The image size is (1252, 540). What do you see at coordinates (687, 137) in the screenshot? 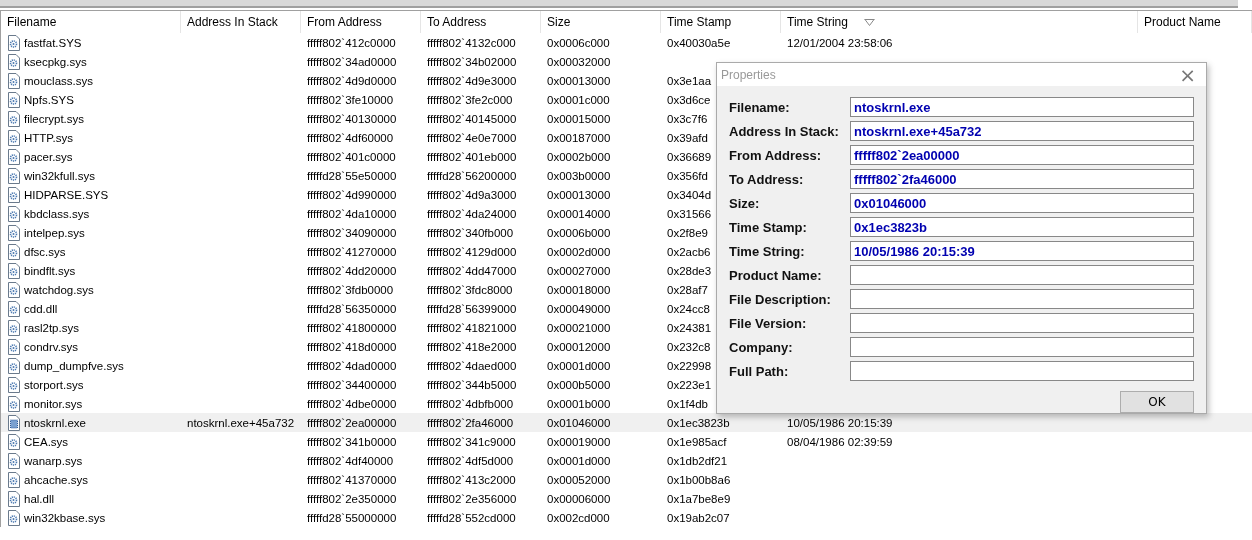
I see `table-cell: 0x39afd` at bounding box center [687, 137].